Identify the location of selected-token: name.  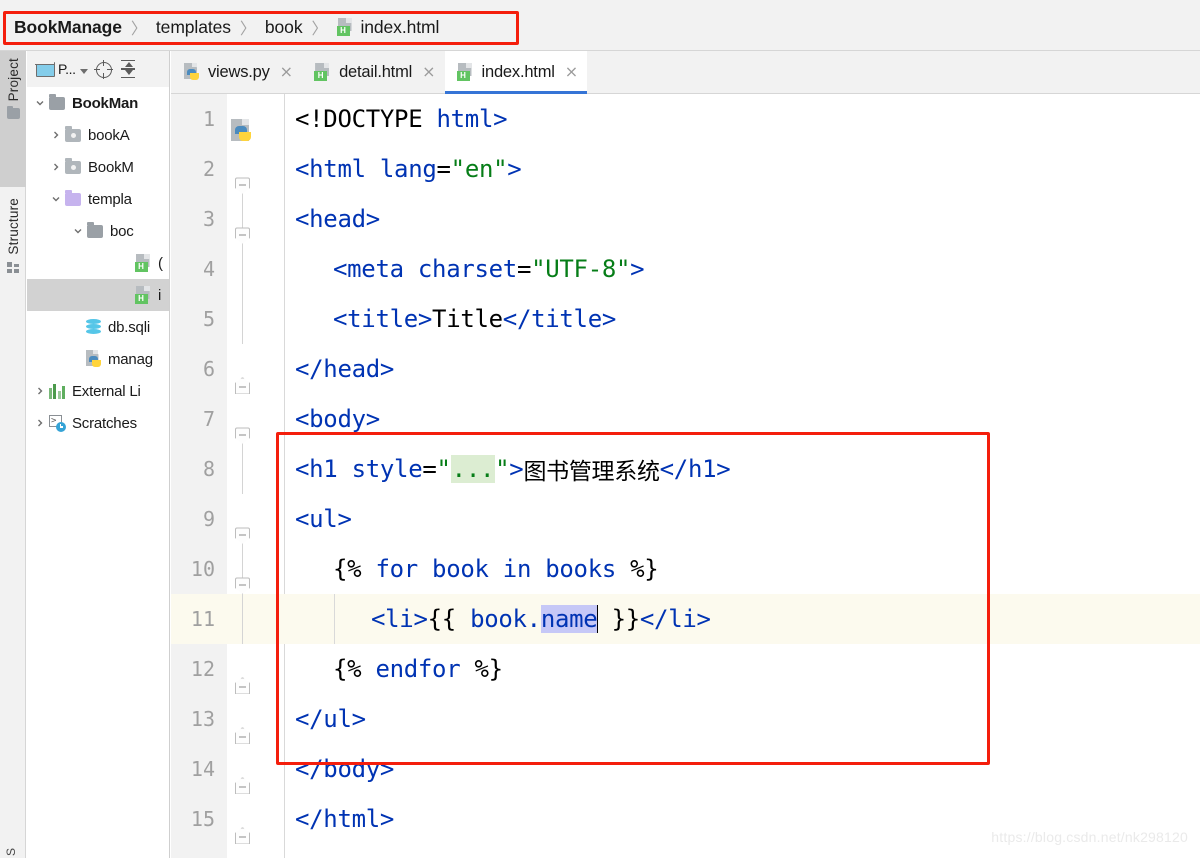
(569, 619).